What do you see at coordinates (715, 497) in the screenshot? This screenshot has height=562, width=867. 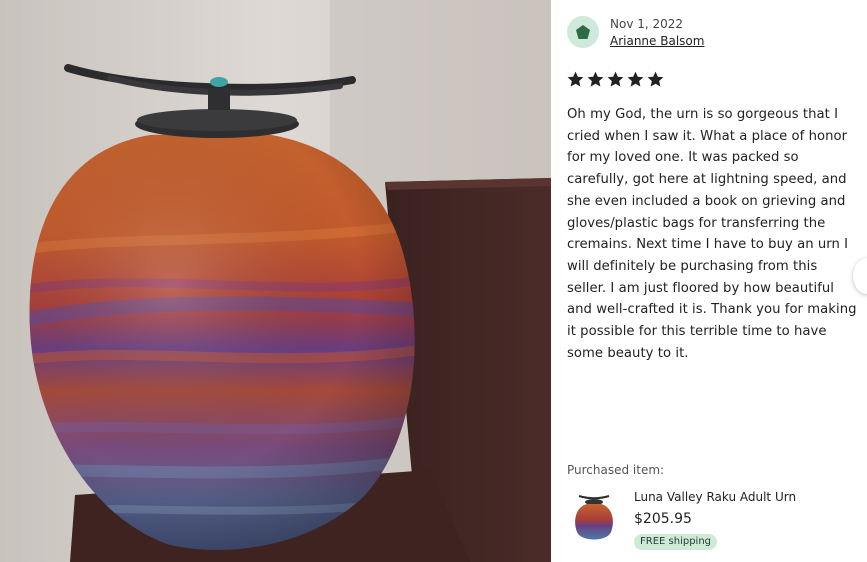 I see `purchased-item-title-link: Luna Valley Raku Adult Urn` at bounding box center [715, 497].